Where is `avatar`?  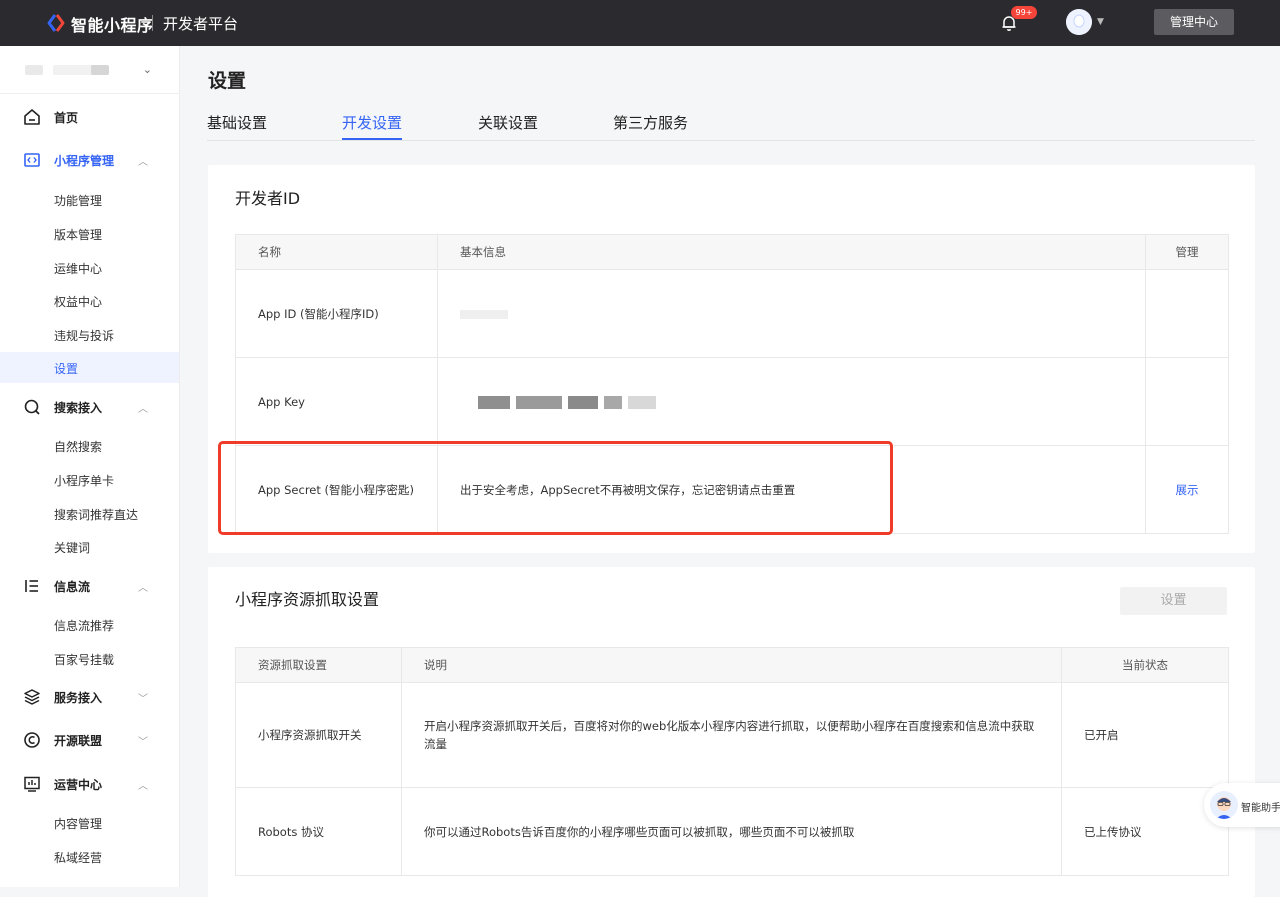
avatar is located at coordinates (1079, 22).